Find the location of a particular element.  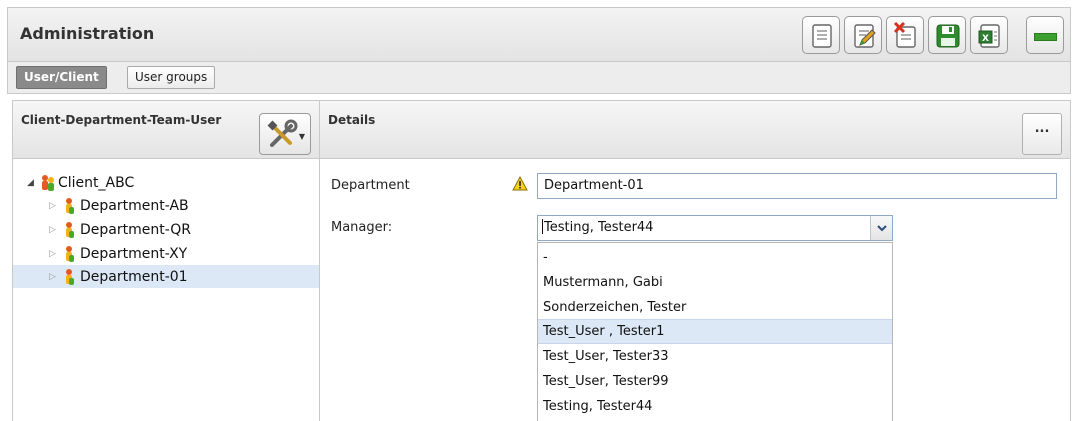

delete-document-button is located at coordinates (905, 35).